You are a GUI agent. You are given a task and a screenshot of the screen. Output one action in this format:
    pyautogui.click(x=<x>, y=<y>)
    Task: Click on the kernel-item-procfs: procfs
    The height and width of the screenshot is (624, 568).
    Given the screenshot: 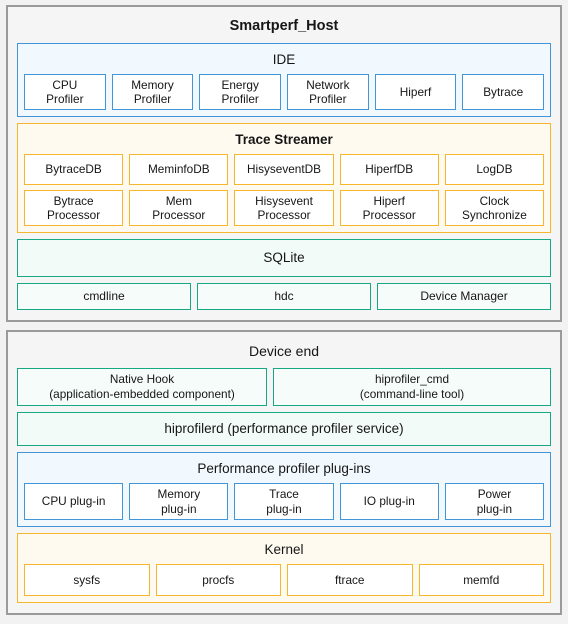 What is the action you would take?
    pyautogui.click(x=218, y=580)
    